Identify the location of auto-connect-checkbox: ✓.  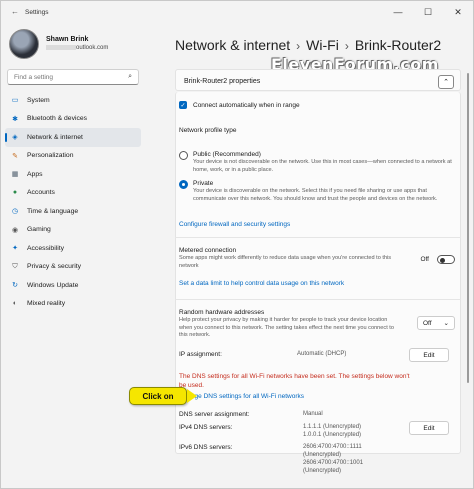
(183, 105).